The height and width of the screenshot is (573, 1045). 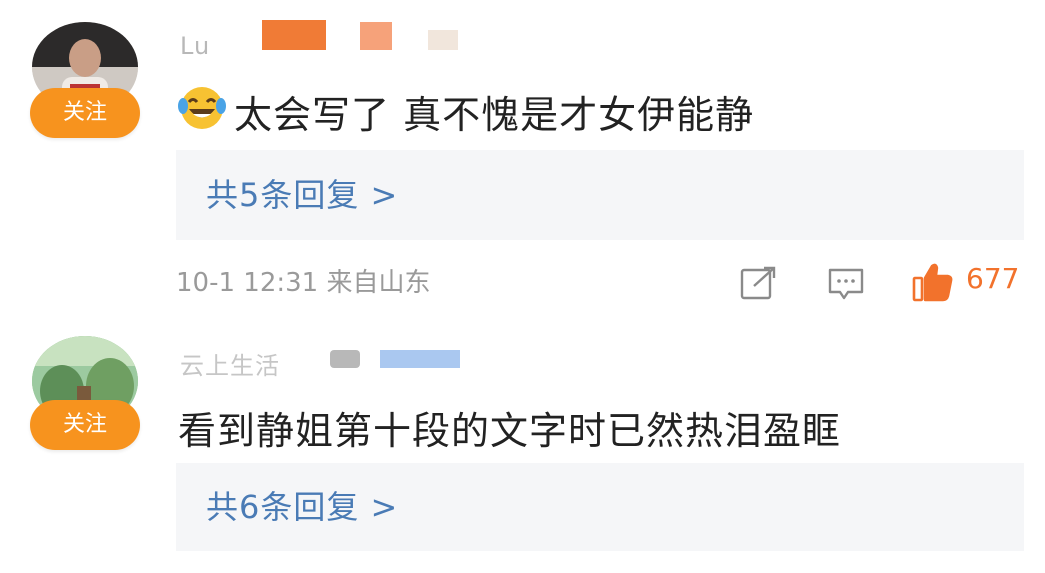 I want to click on laughing-tears-emoji, so click(x=202, y=108).